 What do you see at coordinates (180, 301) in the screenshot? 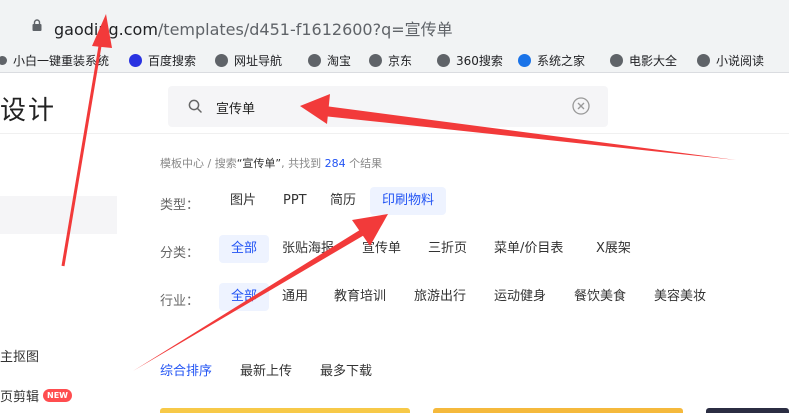
I see `filter-label-industry: 行业：` at bounding box center [180, 301].